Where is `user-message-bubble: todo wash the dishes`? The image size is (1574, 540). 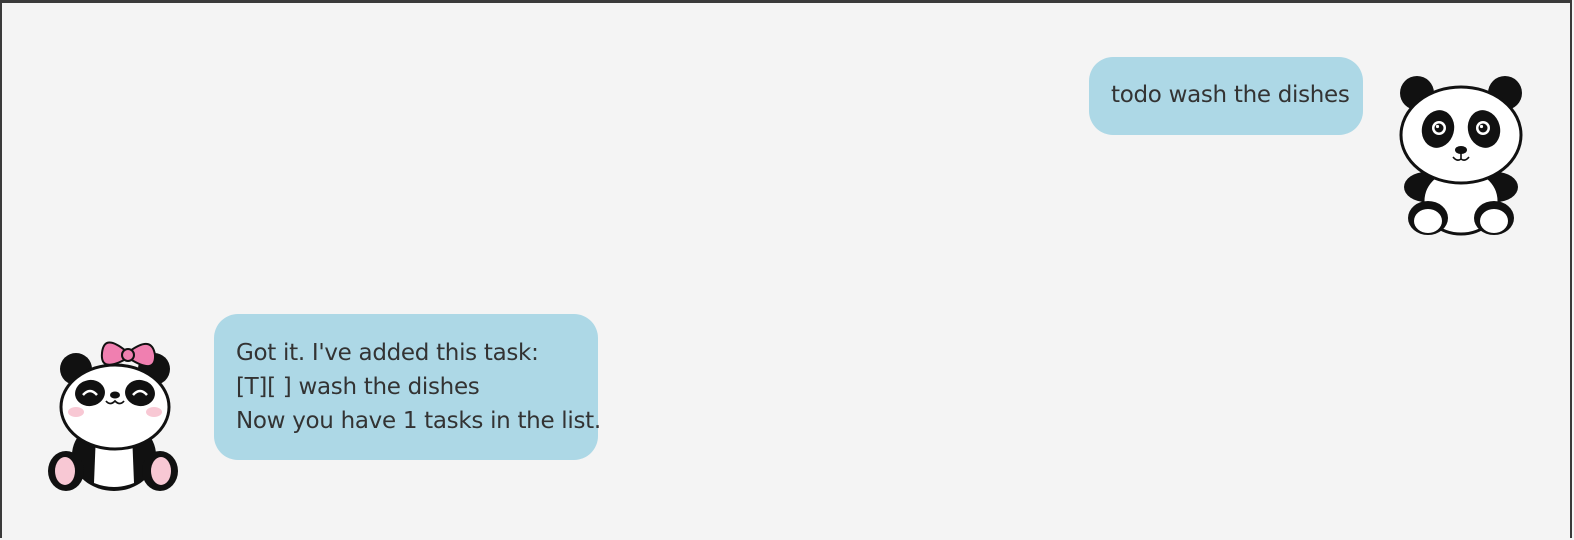 user-message-bubble: todo wash the dishes is located at coordinates (1226, 96).